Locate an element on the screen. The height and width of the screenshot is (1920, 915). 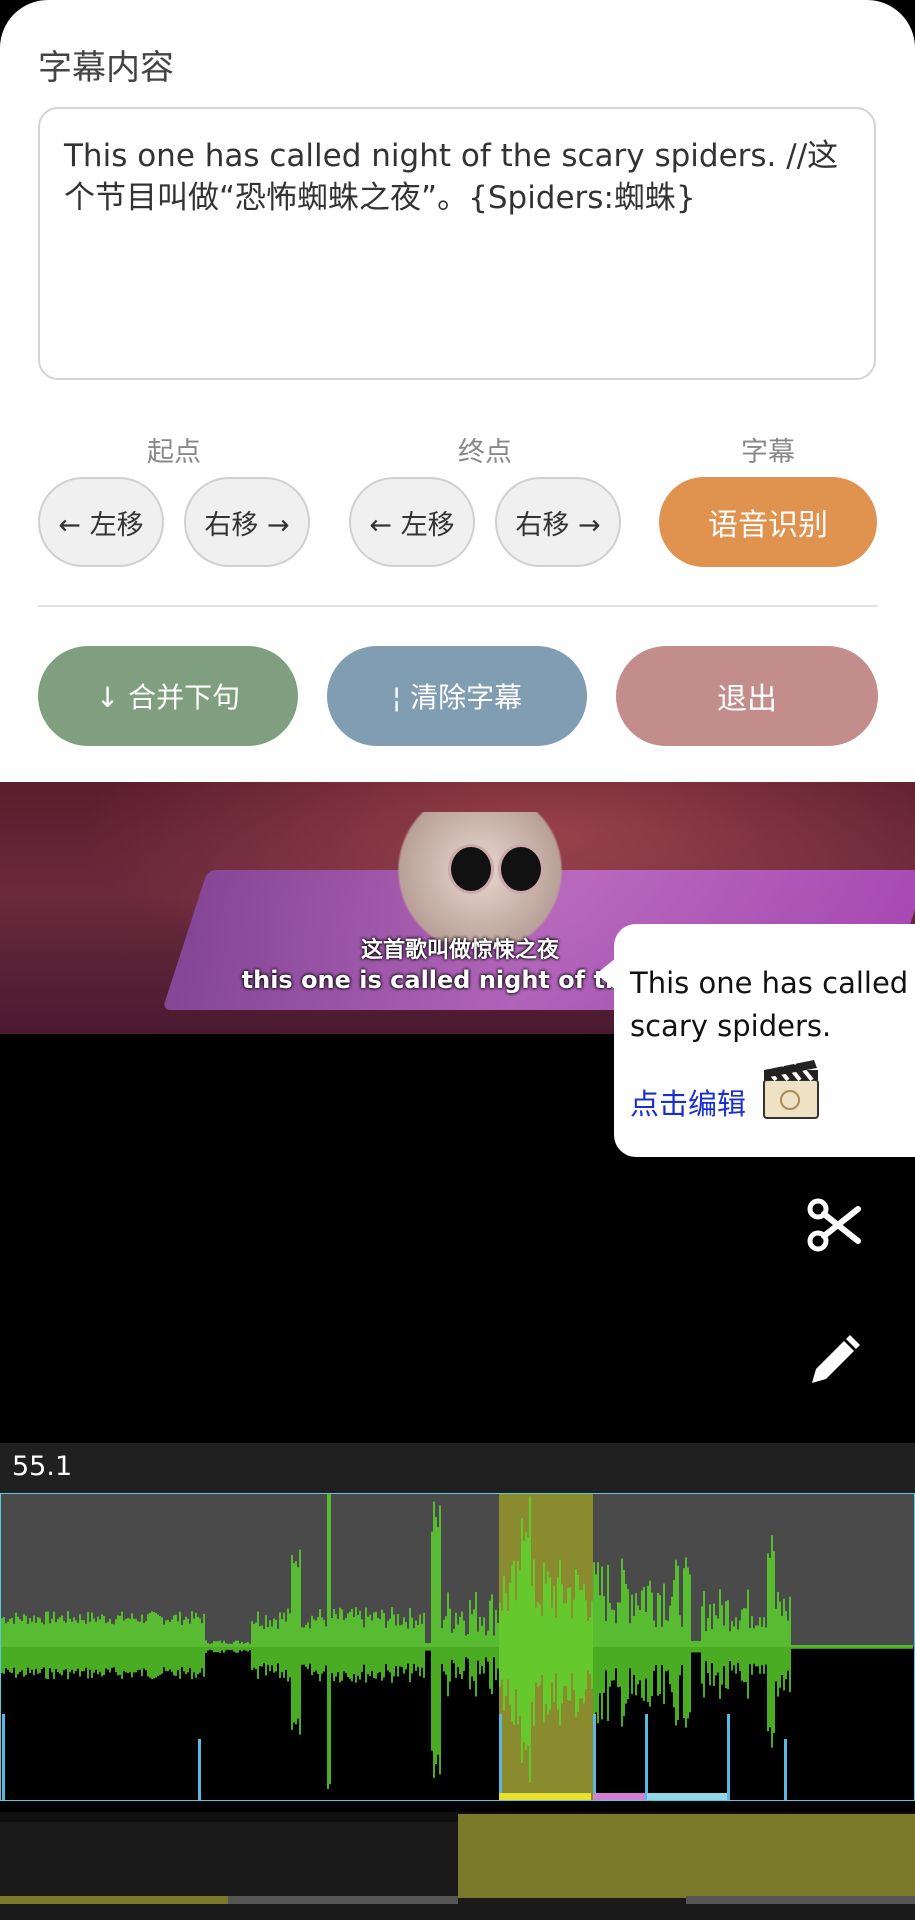
start-group-label: 起点 is located at coordinates (174, 452).